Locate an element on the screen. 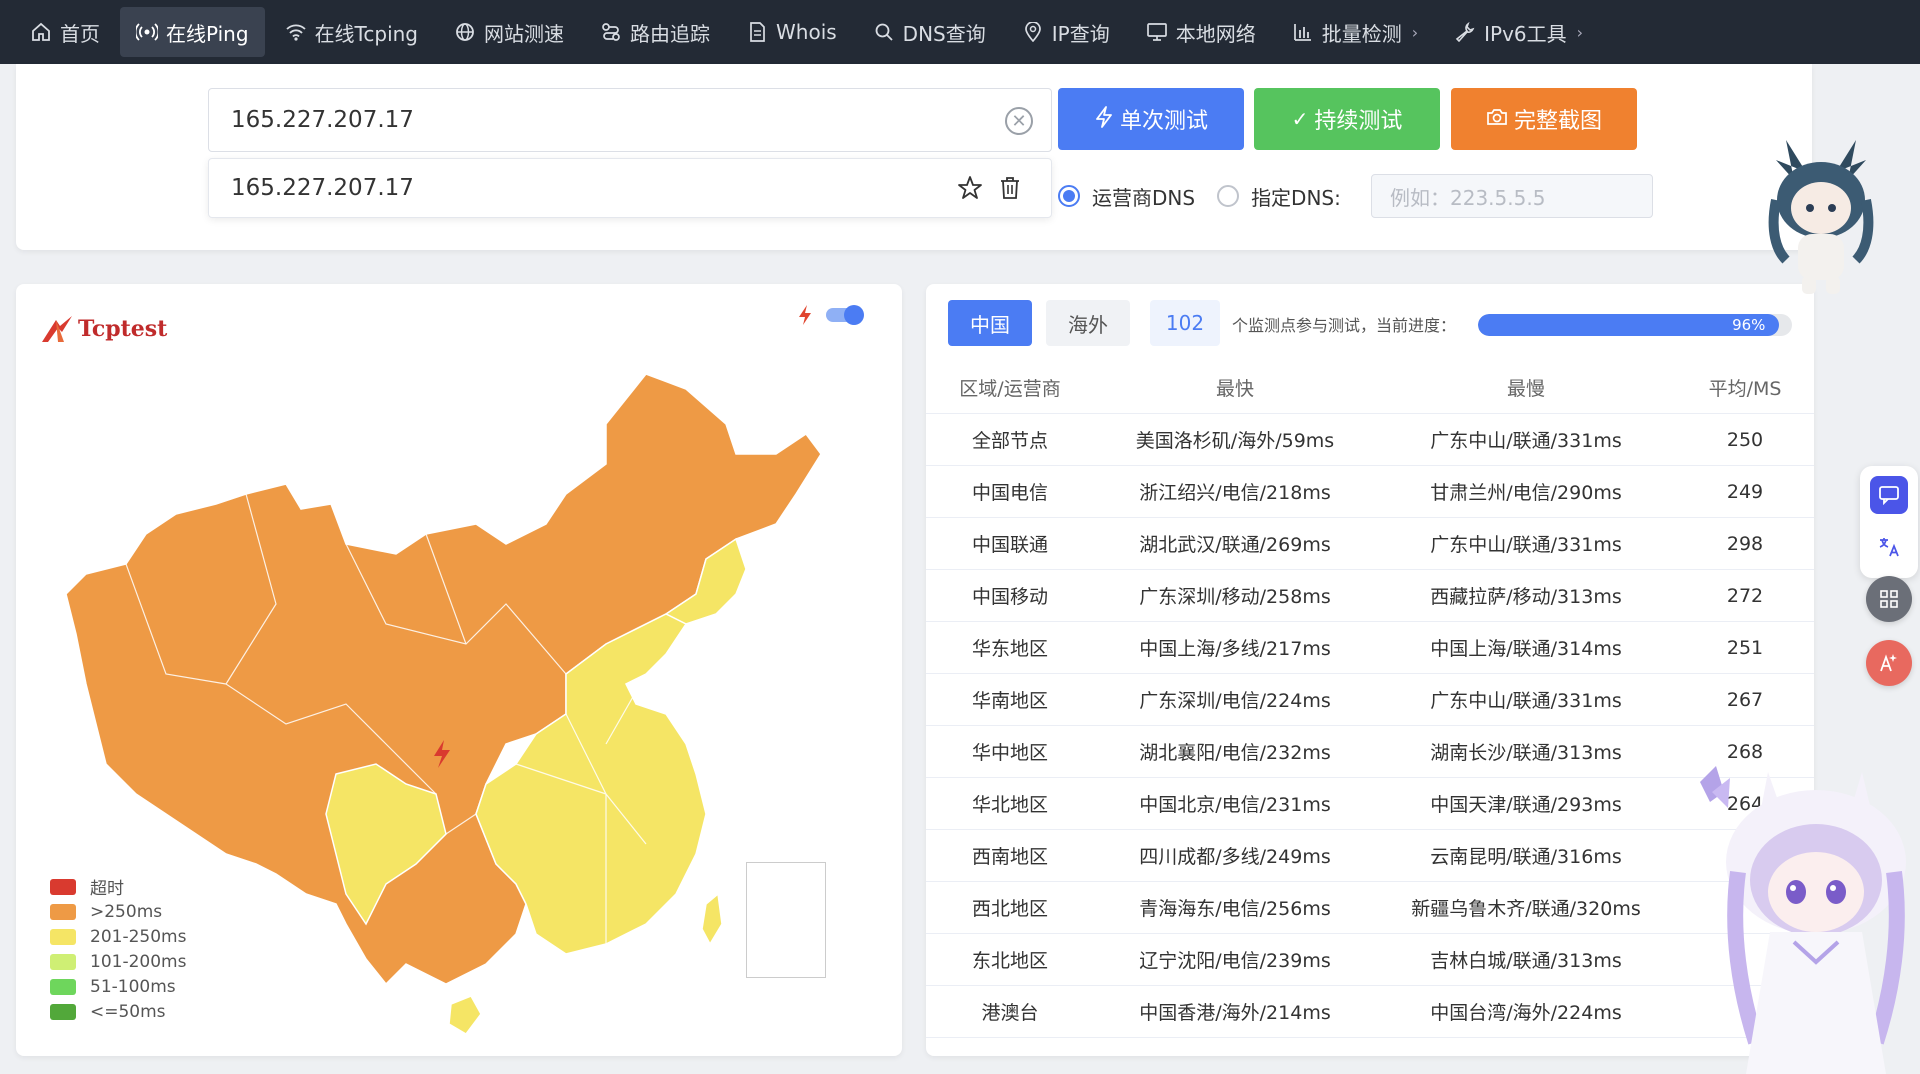 The image size is (1920, 1074). nav-ping: 在线Ping is located at coordinates (192, 32).